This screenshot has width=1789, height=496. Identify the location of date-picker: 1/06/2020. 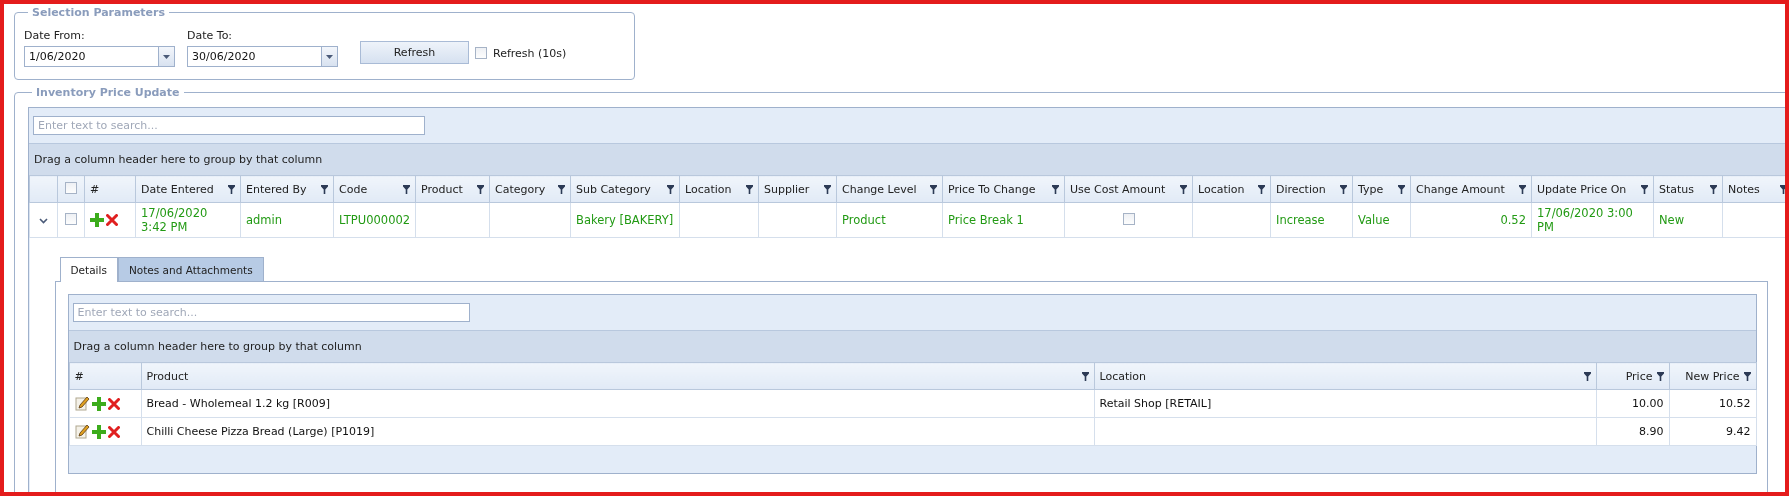
(99, 56).